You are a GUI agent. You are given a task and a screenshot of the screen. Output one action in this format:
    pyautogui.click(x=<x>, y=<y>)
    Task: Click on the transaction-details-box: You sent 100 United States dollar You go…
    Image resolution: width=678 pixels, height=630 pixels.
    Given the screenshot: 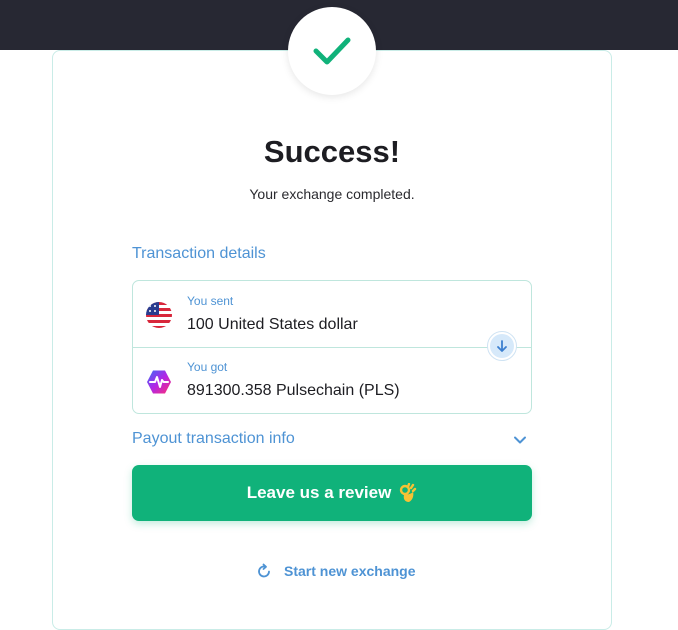 What is the action you would take?
    pyautogui.click(x=332, y=347)
    